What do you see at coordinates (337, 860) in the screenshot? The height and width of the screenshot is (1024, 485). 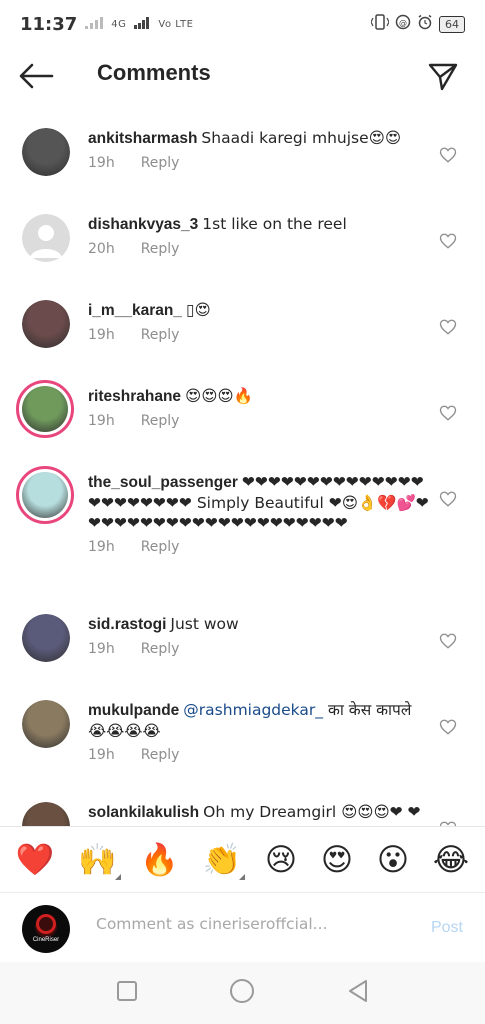 I see `reaction-heart-eyes-icon: 😍` at bounding box center [337, 860].